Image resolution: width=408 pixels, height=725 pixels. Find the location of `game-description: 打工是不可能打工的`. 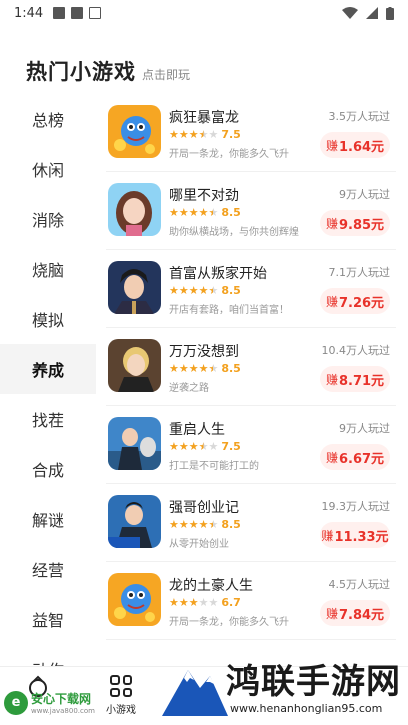

game-description: 打工是不可能打工的 is located at coordinates (214, 466).